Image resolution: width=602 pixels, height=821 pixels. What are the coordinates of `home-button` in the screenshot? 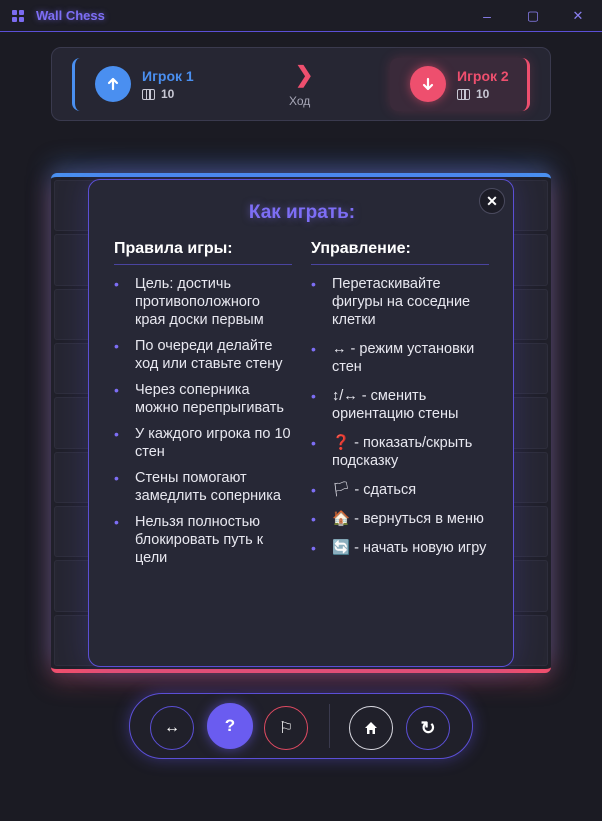 It's located at (371, 728).